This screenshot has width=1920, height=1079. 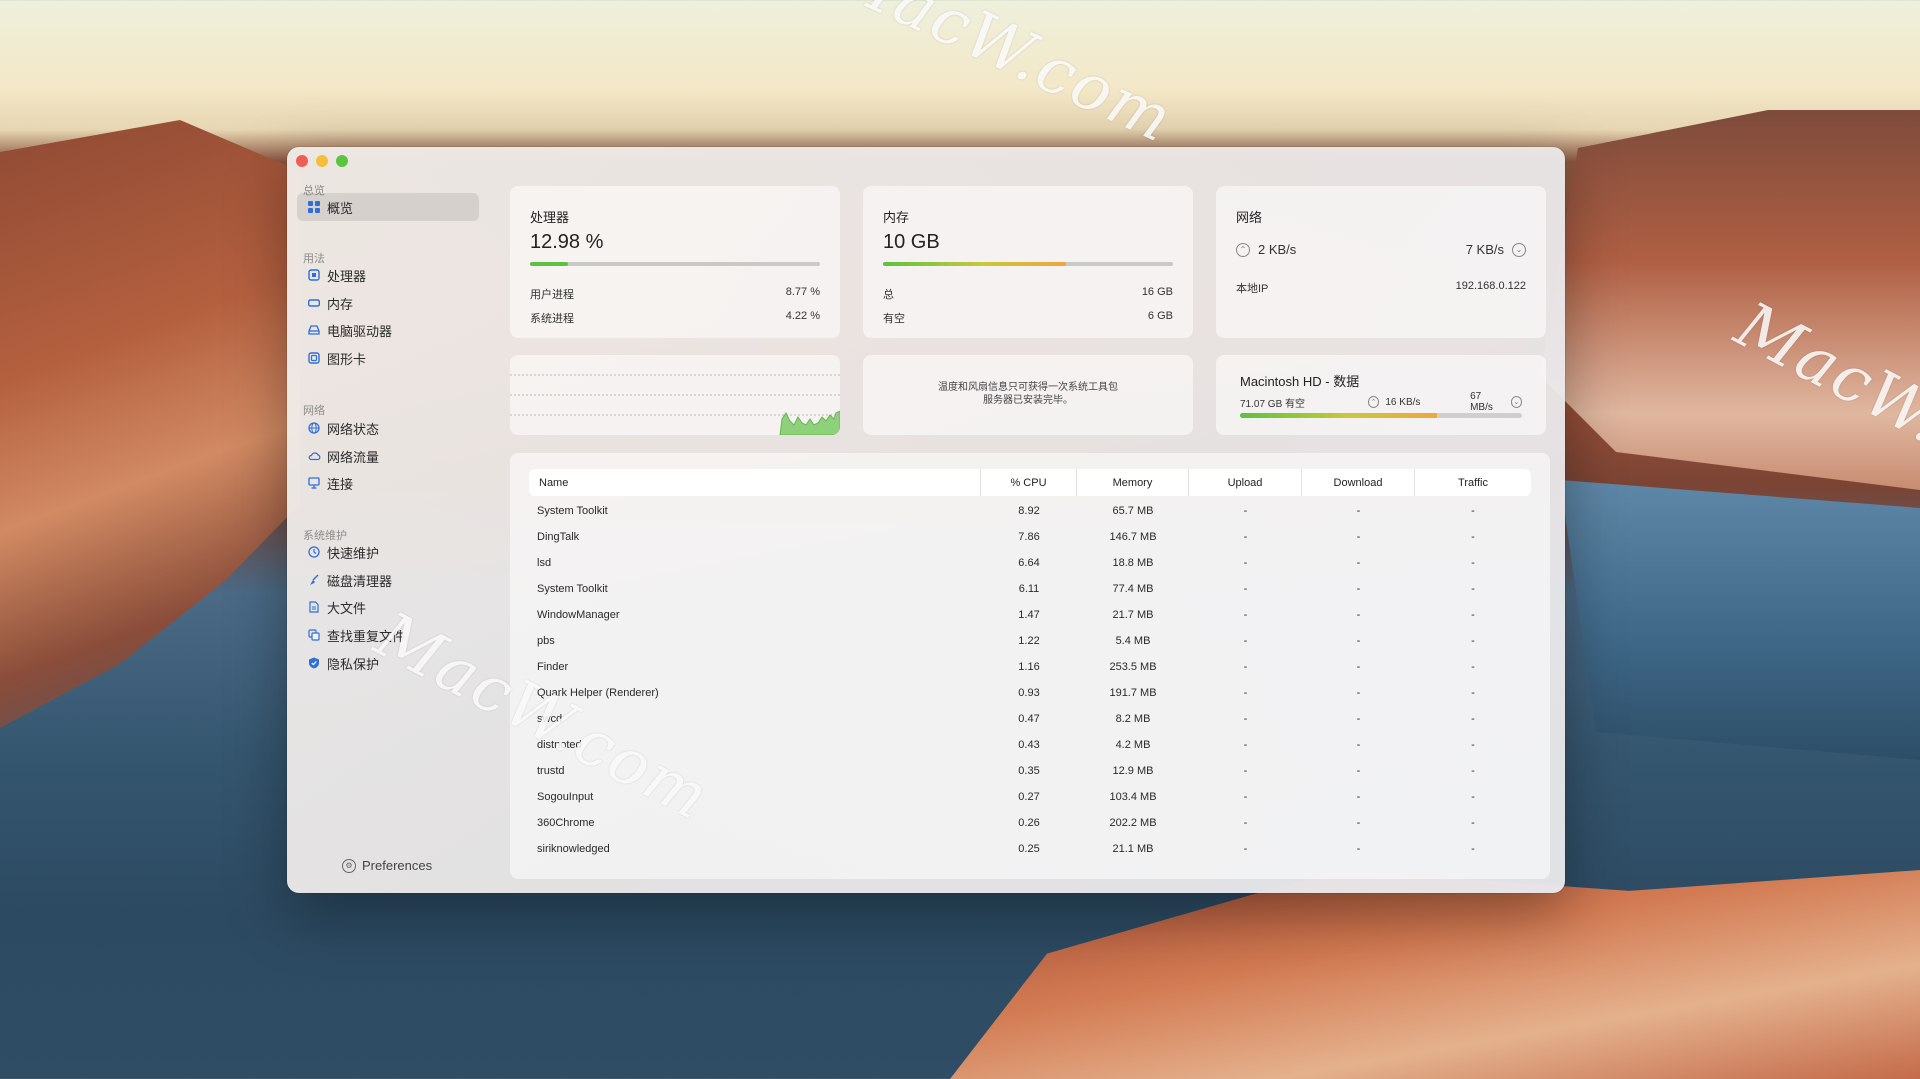 I want to click on disk-usage-fill, so click(x=1339, y=415).